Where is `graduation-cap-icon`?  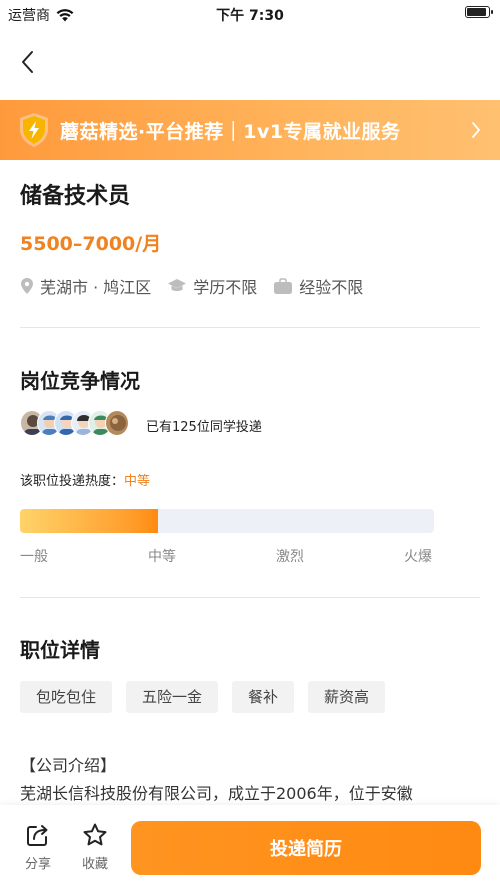 graduation-cap-icon is located at coordinates (177, 285).